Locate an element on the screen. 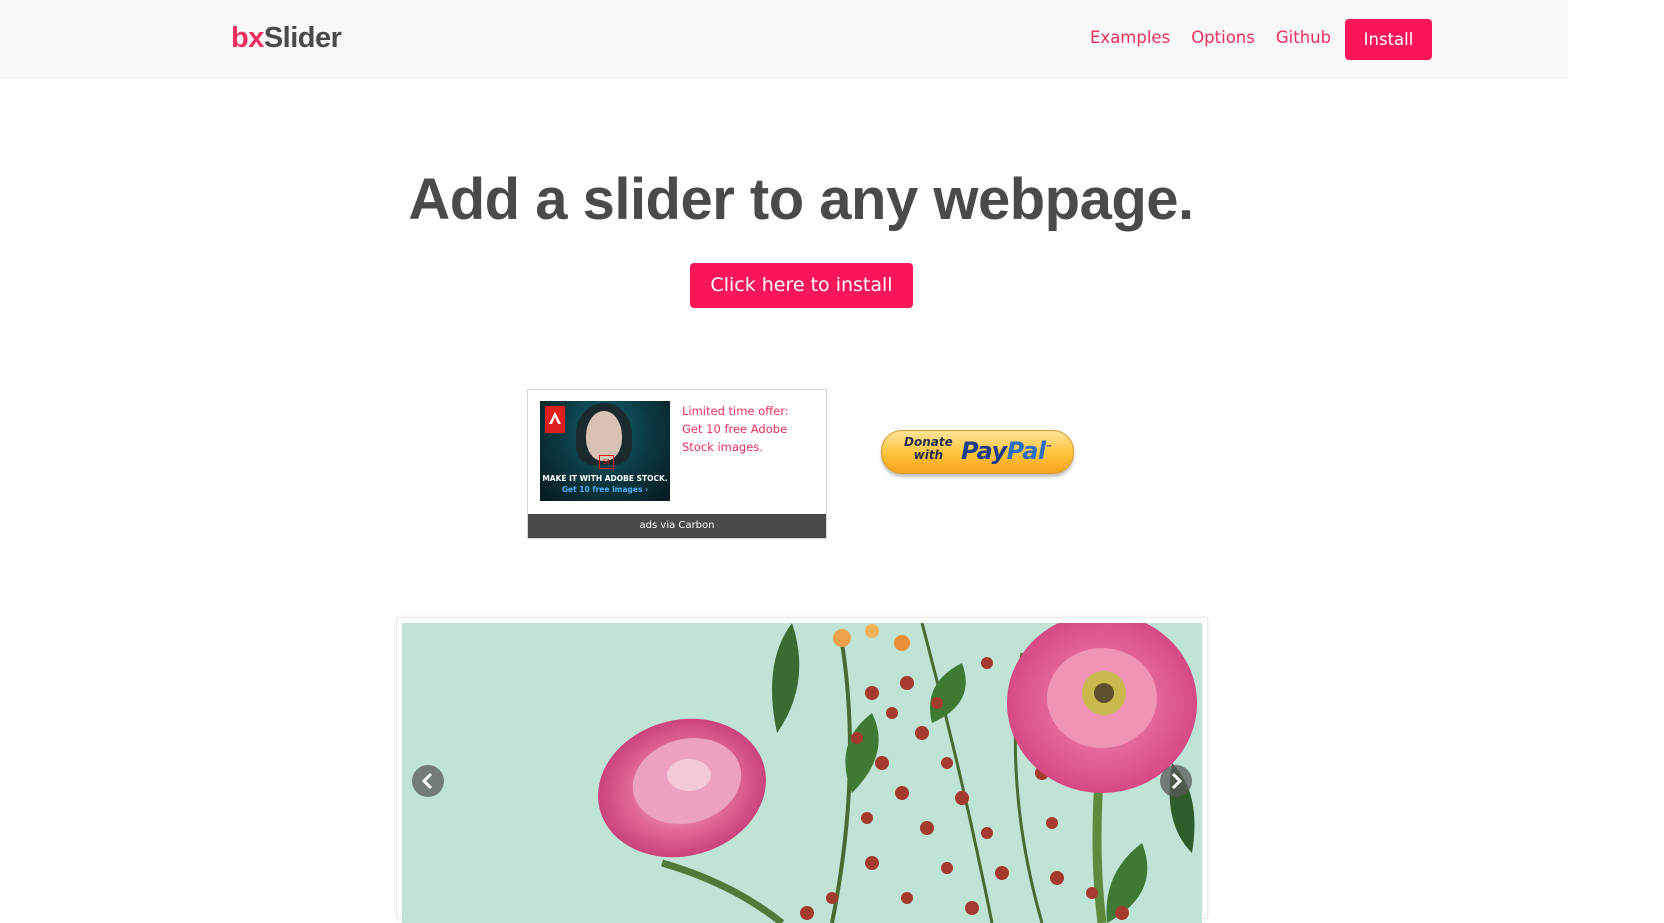 This screenshot has width=1664, height=923. logo-suffix: Slider is located at coordinates (302, 38).